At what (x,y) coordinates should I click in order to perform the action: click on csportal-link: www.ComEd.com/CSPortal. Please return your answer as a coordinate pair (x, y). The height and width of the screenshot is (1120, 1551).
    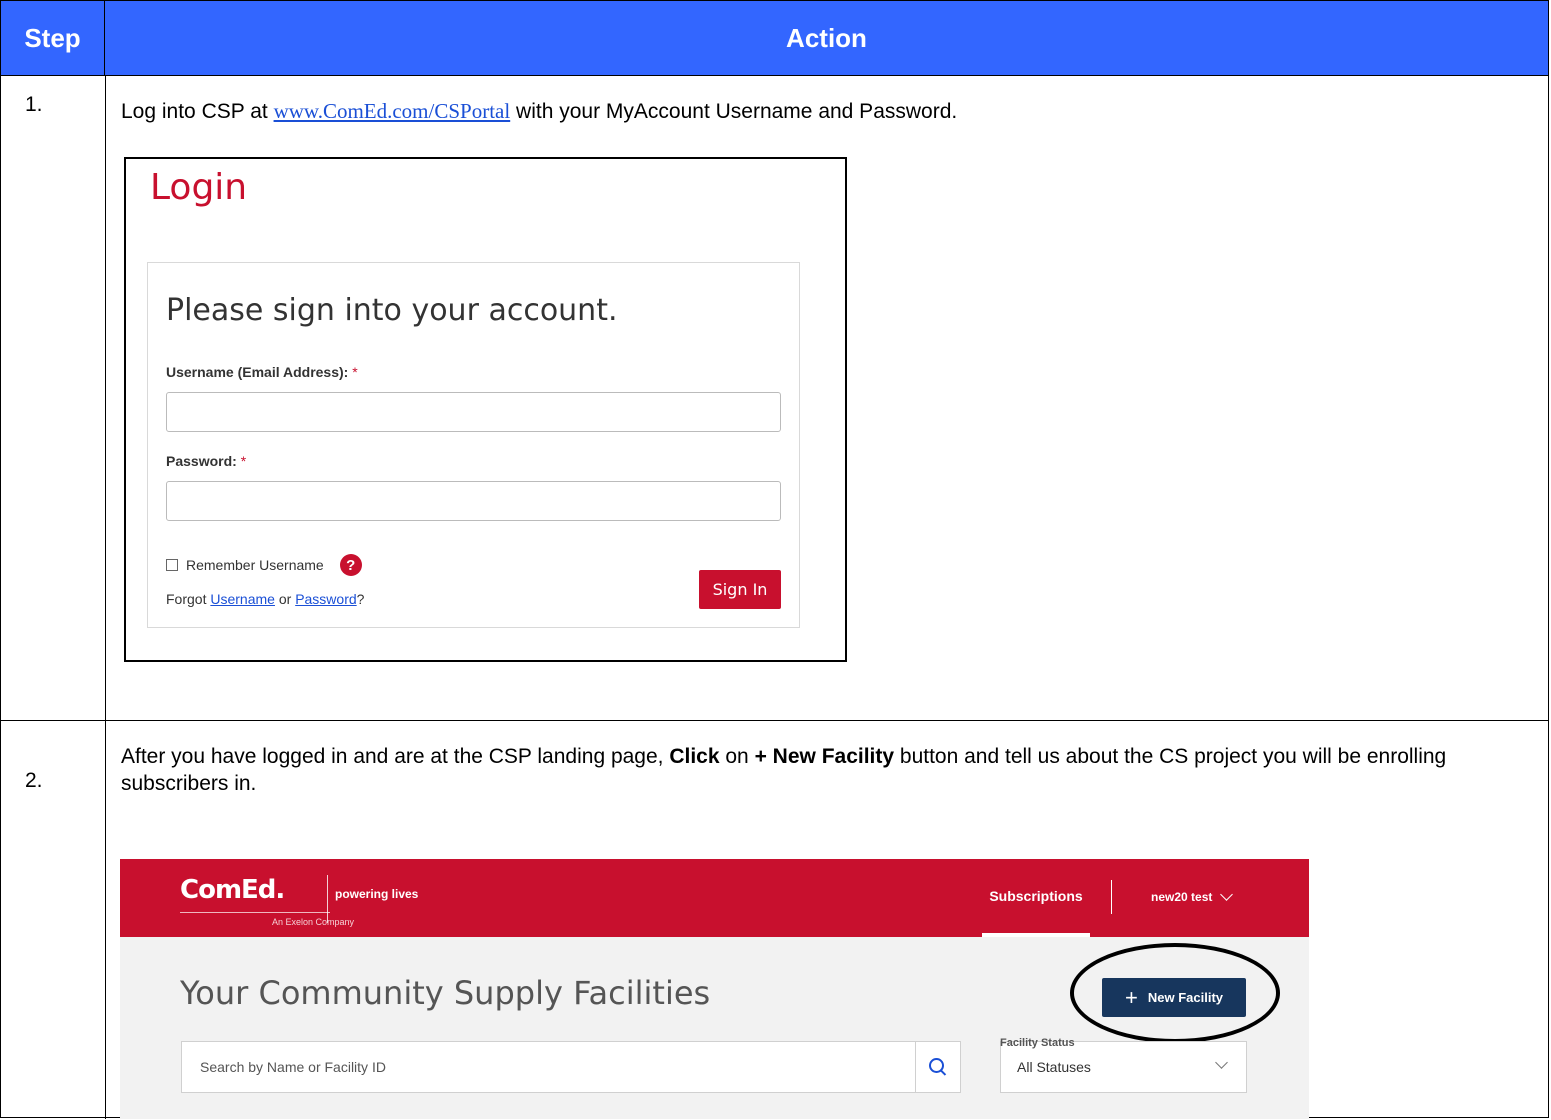
    Looking at the image, I should click on (392, 111).